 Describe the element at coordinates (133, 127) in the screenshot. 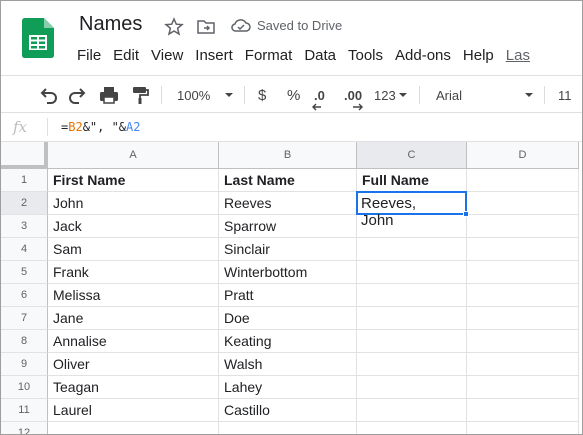

I see `formula-ref-a2: A2` at that location.